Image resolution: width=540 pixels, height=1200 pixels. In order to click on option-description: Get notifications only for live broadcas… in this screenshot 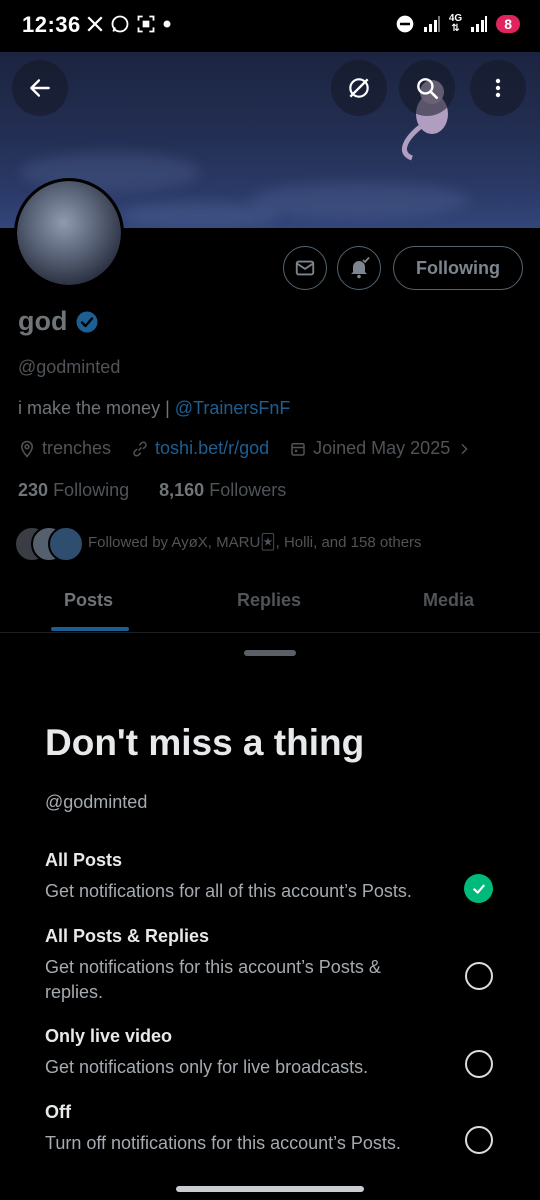, I will do `click(207, 1067)`.